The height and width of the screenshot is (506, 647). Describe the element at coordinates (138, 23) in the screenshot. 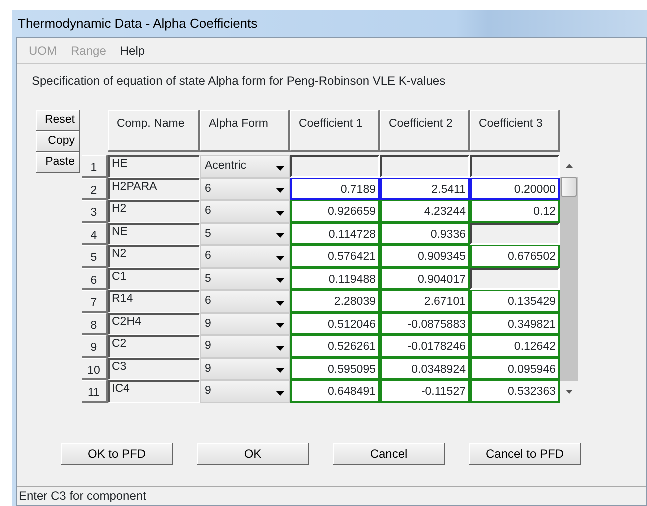

I see `window-title: Thermodynamic Data - Alpha Coefficients` at that location.